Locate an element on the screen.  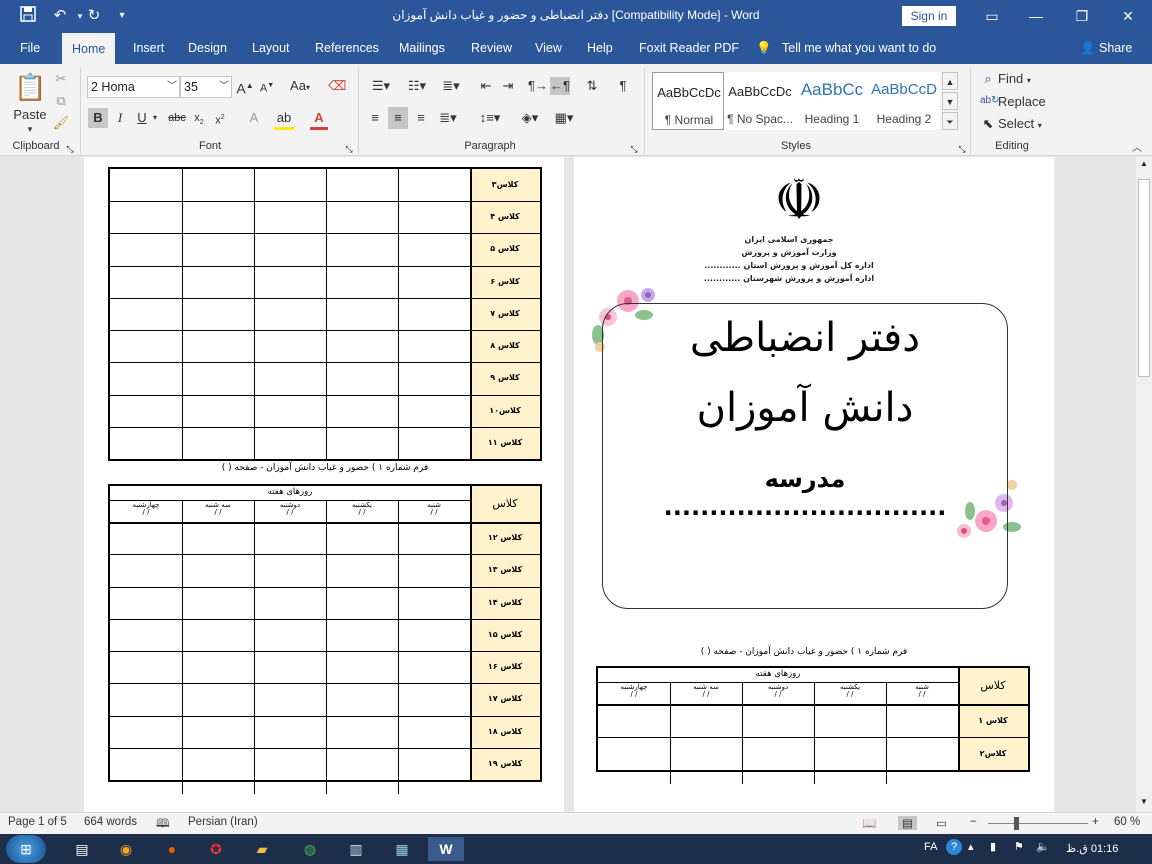
sign-in-button: Sign in is located at coordinates (929, 16).